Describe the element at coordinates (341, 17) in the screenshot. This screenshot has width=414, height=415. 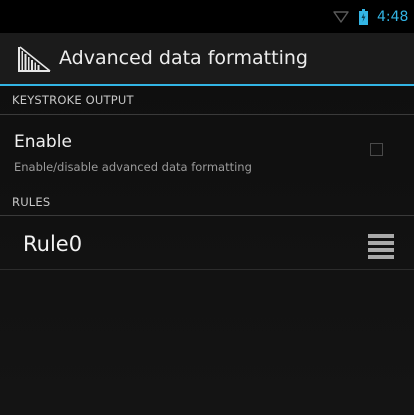
I see `wifi-icon` at that location.